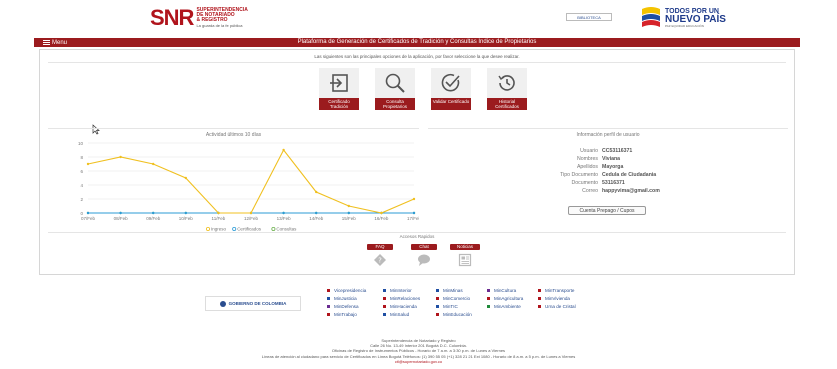 This screenshot has width=837, height=369. I want to click on chart-legend-label: Consultas, so click(286, 229).